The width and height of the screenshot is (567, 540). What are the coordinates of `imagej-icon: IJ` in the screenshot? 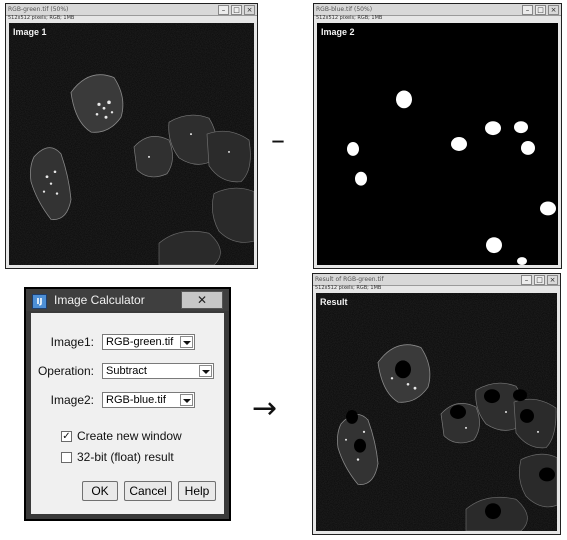 It's located at (39, 301).